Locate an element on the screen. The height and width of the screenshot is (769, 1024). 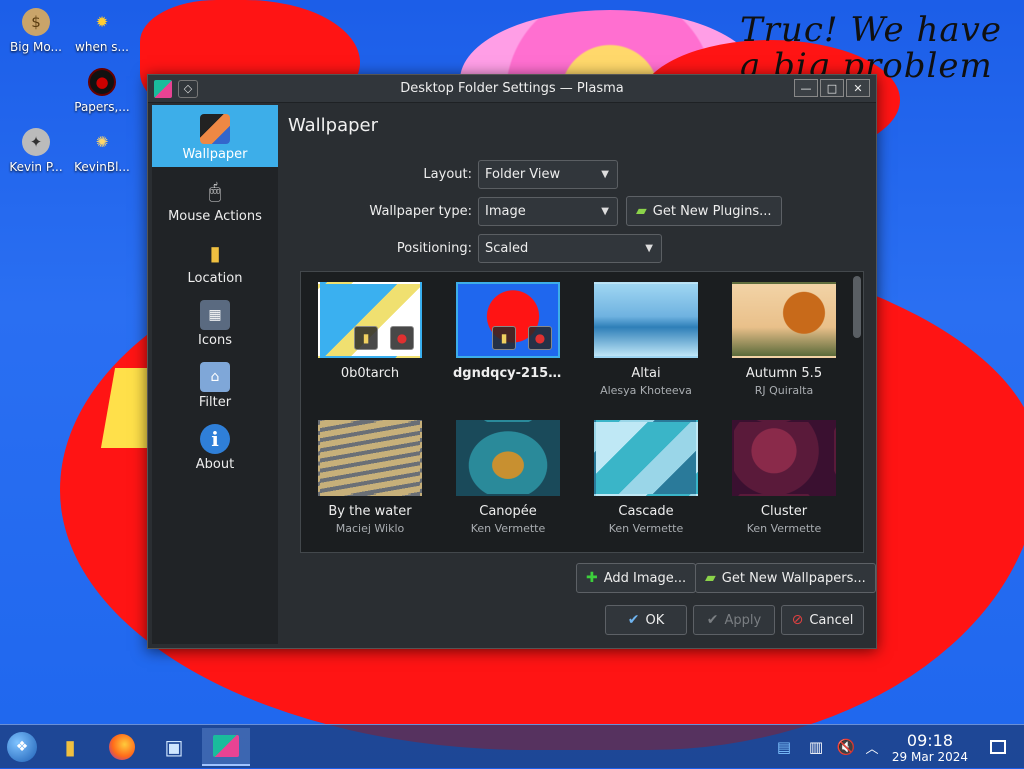
money-bag-icon: $ is located at coordinates (36, 22).